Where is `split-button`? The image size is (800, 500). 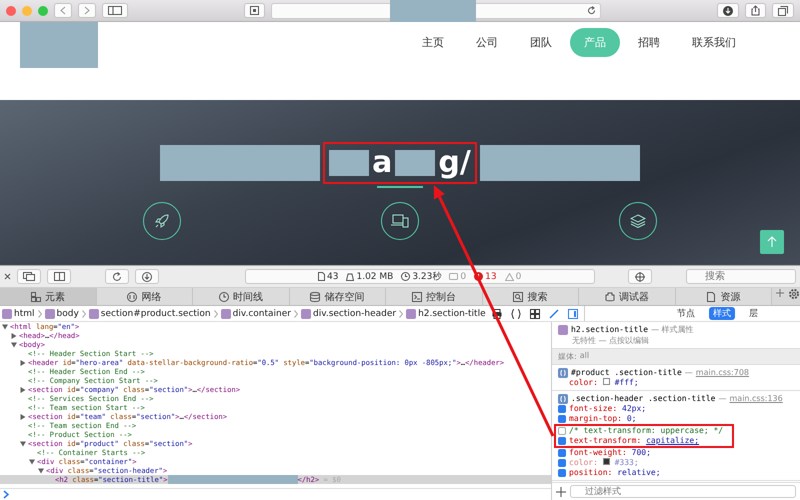 split-button is located at coordinates (59, 276).